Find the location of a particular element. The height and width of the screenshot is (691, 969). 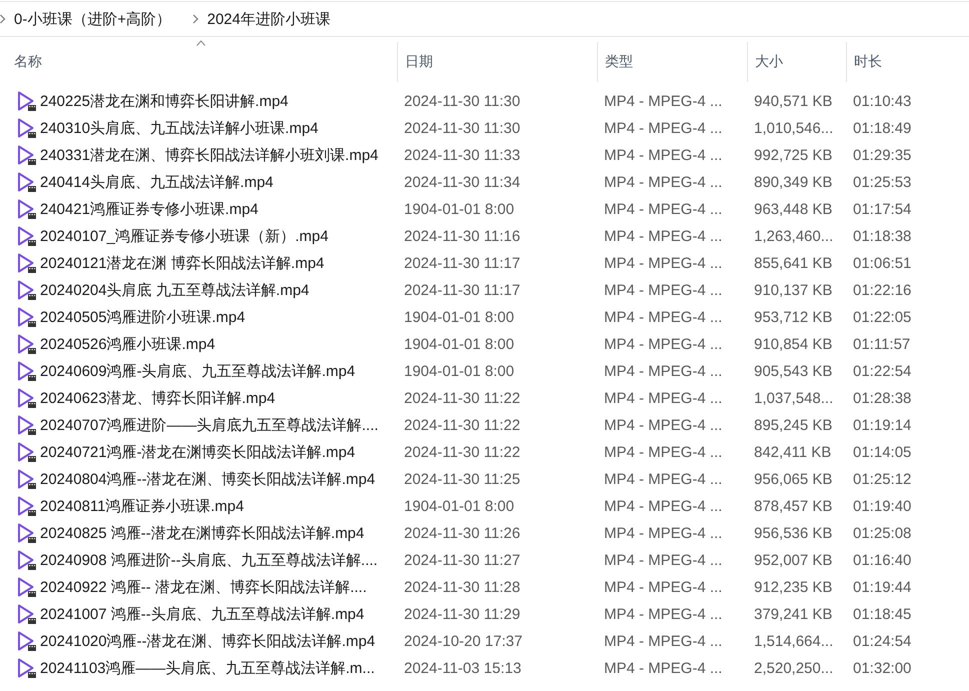

date-cell-text: 2024-10-20 17:37 is located at coordinates (463, 641).